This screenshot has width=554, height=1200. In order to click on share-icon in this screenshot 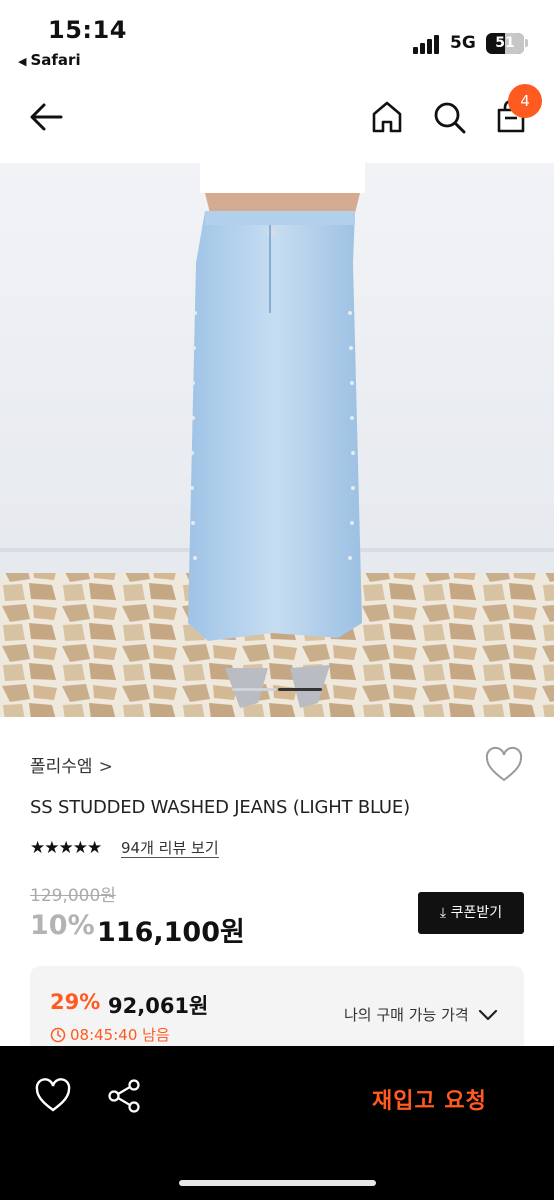, I will do `click(124, 1096)`.